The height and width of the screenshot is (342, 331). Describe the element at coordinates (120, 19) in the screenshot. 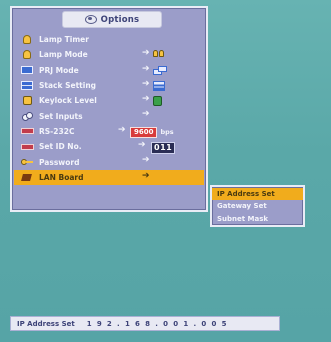

I see `options-title-text: Options` at that location.